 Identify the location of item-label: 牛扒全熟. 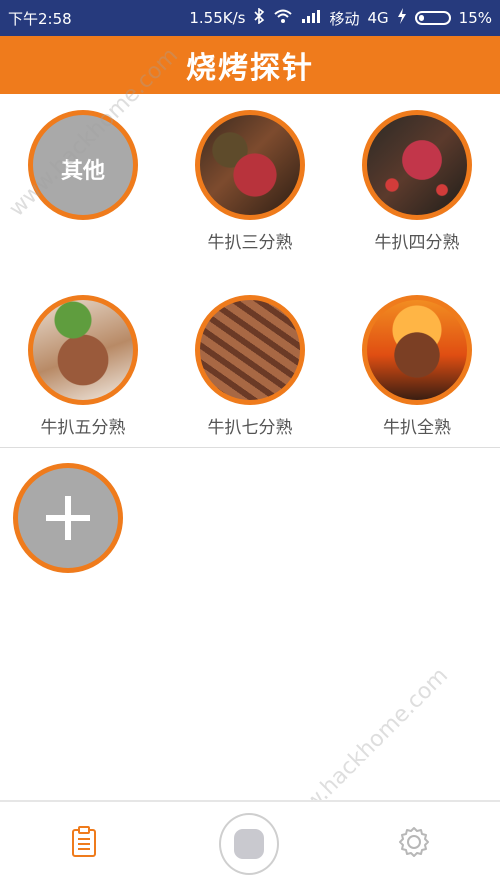
(417, 428).